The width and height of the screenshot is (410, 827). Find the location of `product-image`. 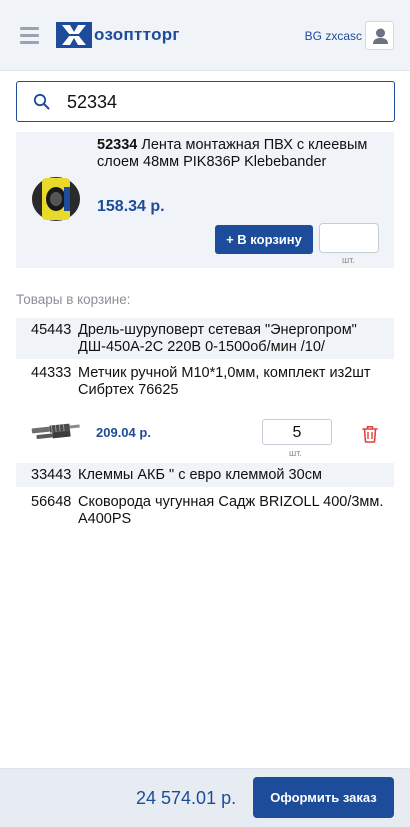

product-image is located at coordinates (56, 199).